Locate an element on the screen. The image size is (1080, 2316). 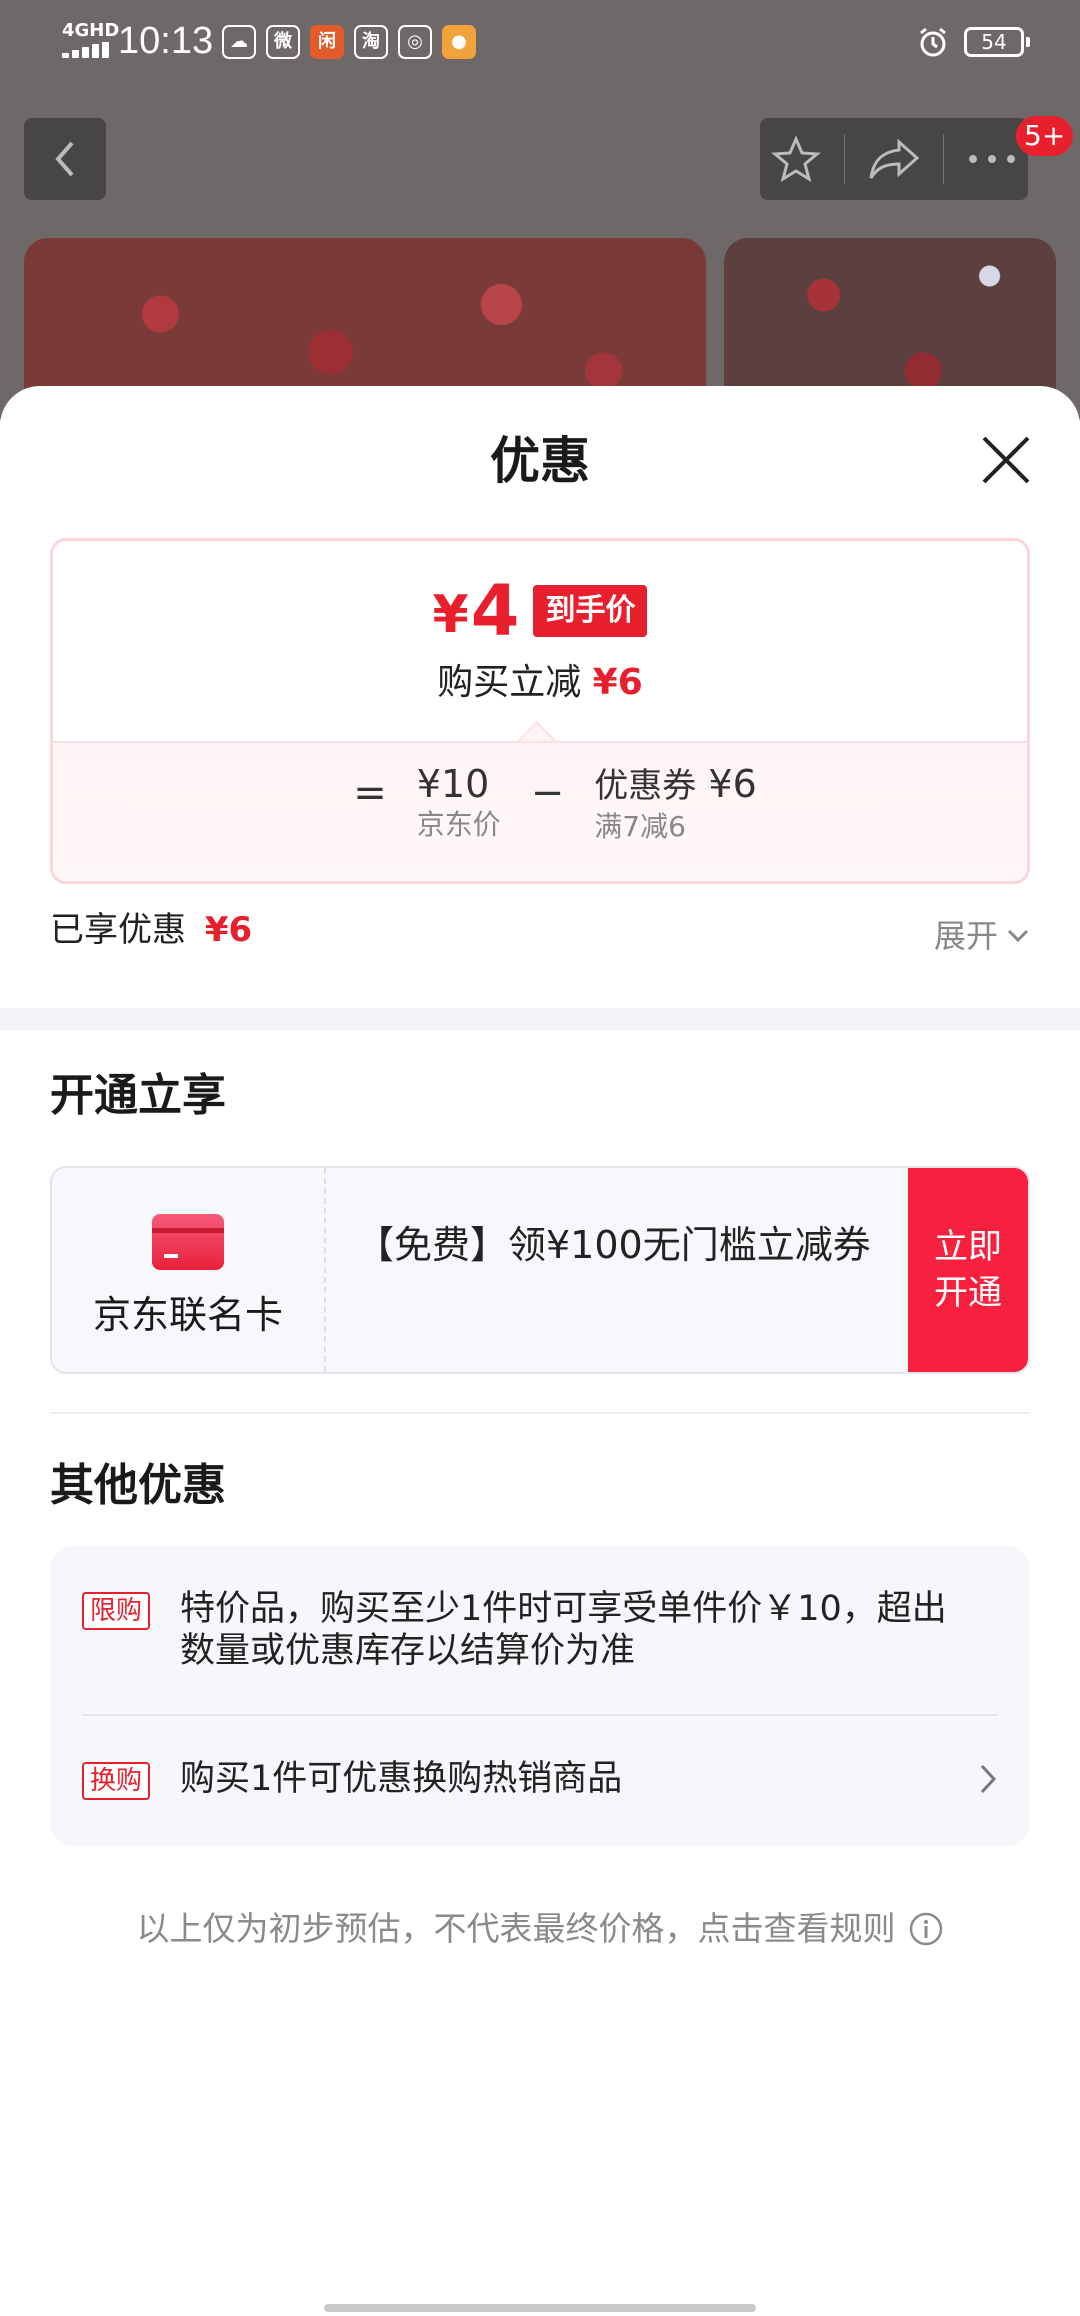
jd-price-label: 京东价 is located at coordinates (458, 824).